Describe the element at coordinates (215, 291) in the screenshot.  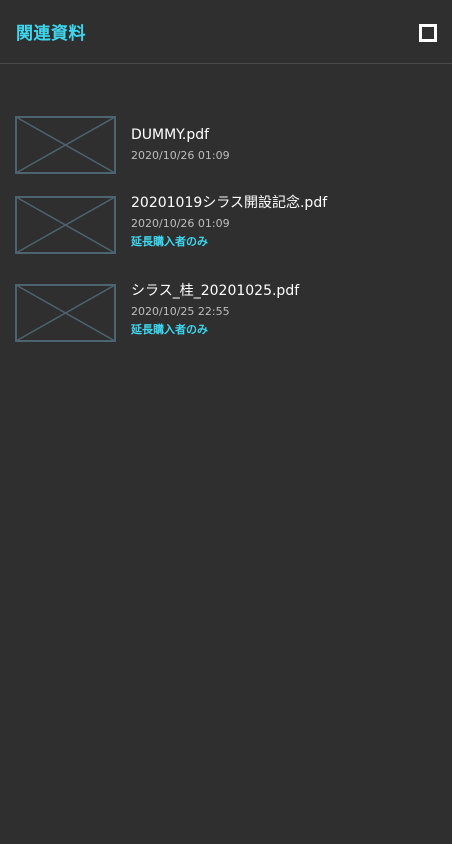
I see `file-name: シラス_桂_20201025.pdf` at that location.